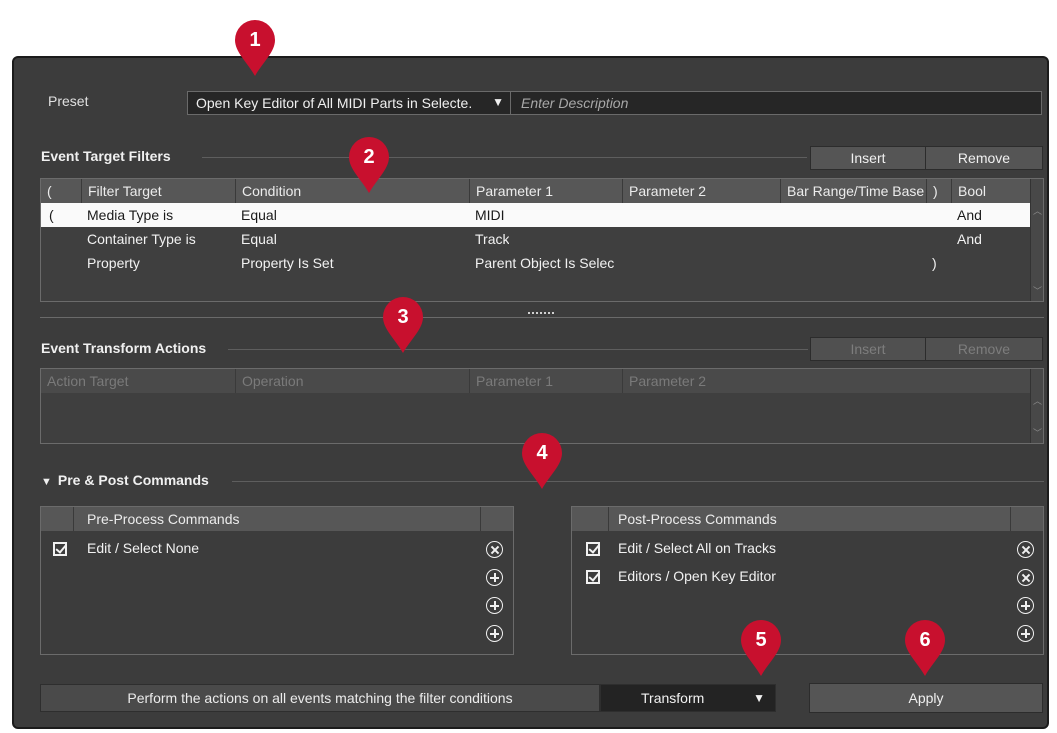  I want to click on filters-scrollbar: ︿ ﹀, so click(1036, 240).